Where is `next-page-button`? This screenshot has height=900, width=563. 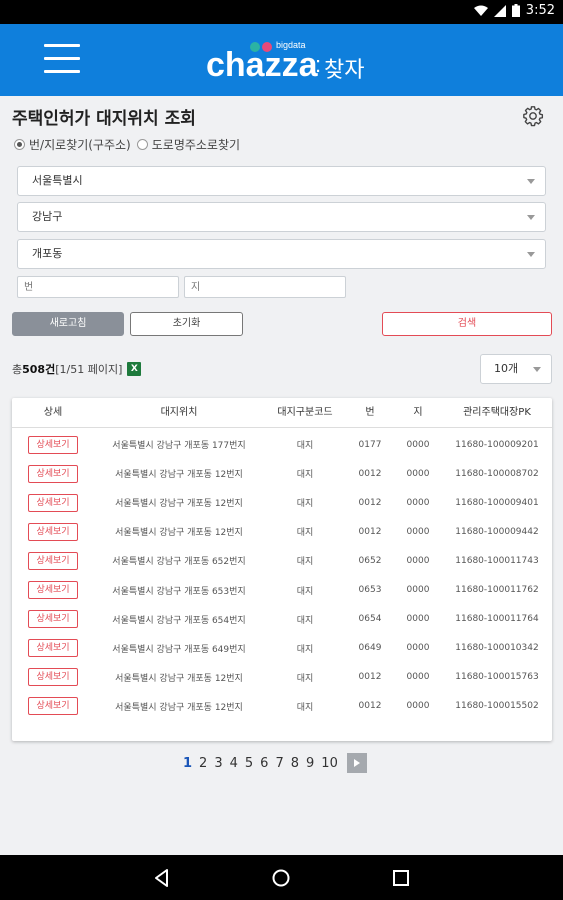
next-page-button is located at coordinates (356, 763).